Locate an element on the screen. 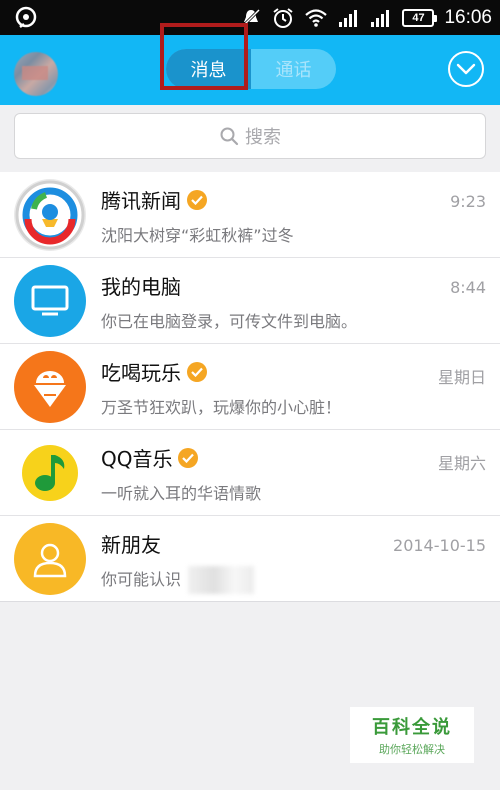 This screenshot has width=500, height=790. search-input: 搜索 is located at coordinates (250, 136).